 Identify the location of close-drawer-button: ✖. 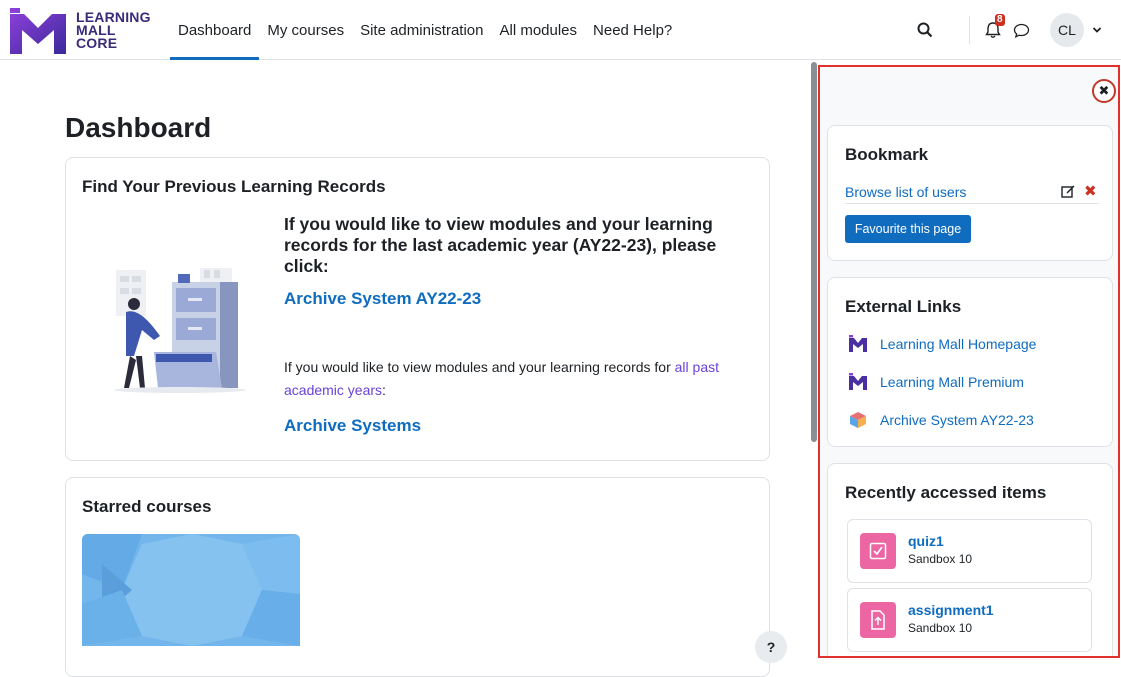
(1104, 91).